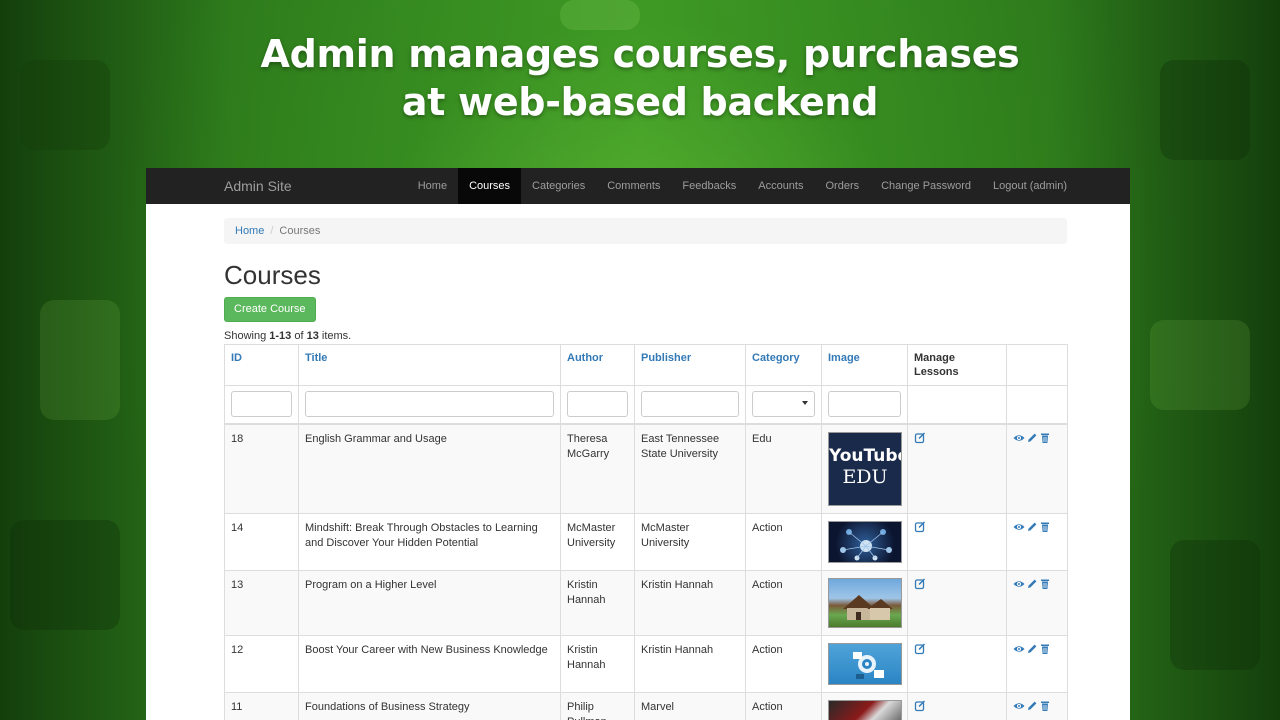  I want to click on course-image-text-top: YouTube, so click(865, 455).